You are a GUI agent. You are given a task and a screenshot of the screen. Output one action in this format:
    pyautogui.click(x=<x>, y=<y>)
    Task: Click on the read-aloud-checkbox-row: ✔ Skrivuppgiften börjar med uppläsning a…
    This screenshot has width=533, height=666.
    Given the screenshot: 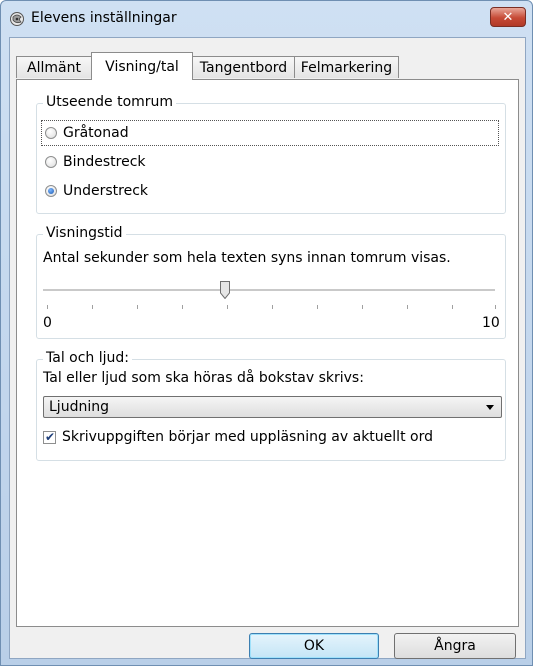 What is the action you would take?
    pyautogui.click(x=238, y=437)
    